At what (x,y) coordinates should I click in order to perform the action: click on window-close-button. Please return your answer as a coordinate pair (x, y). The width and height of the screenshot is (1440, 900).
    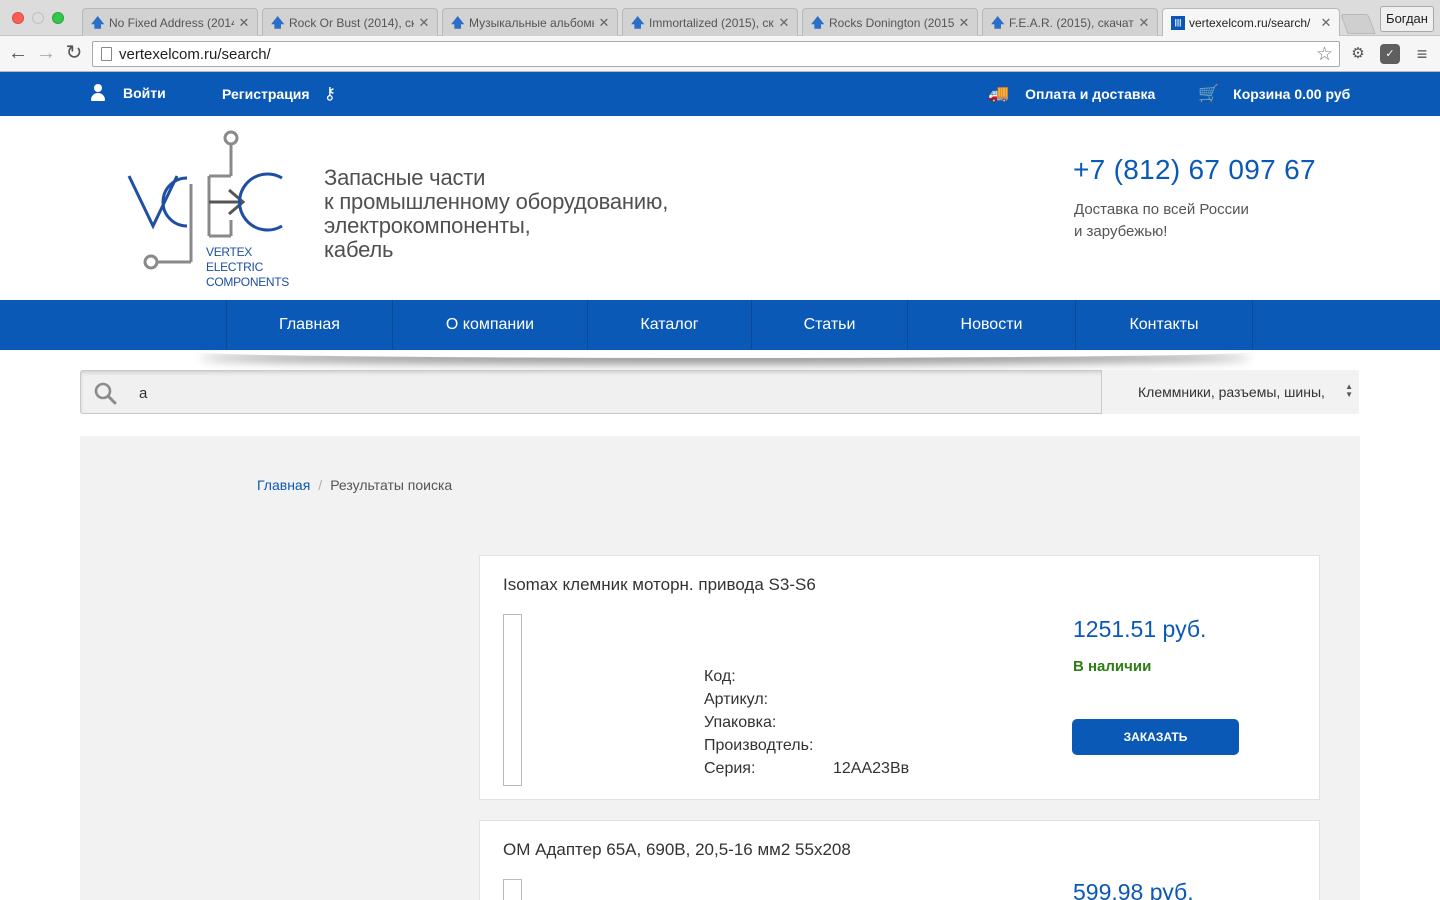
    Looking at the image, I should click on (18, 18).